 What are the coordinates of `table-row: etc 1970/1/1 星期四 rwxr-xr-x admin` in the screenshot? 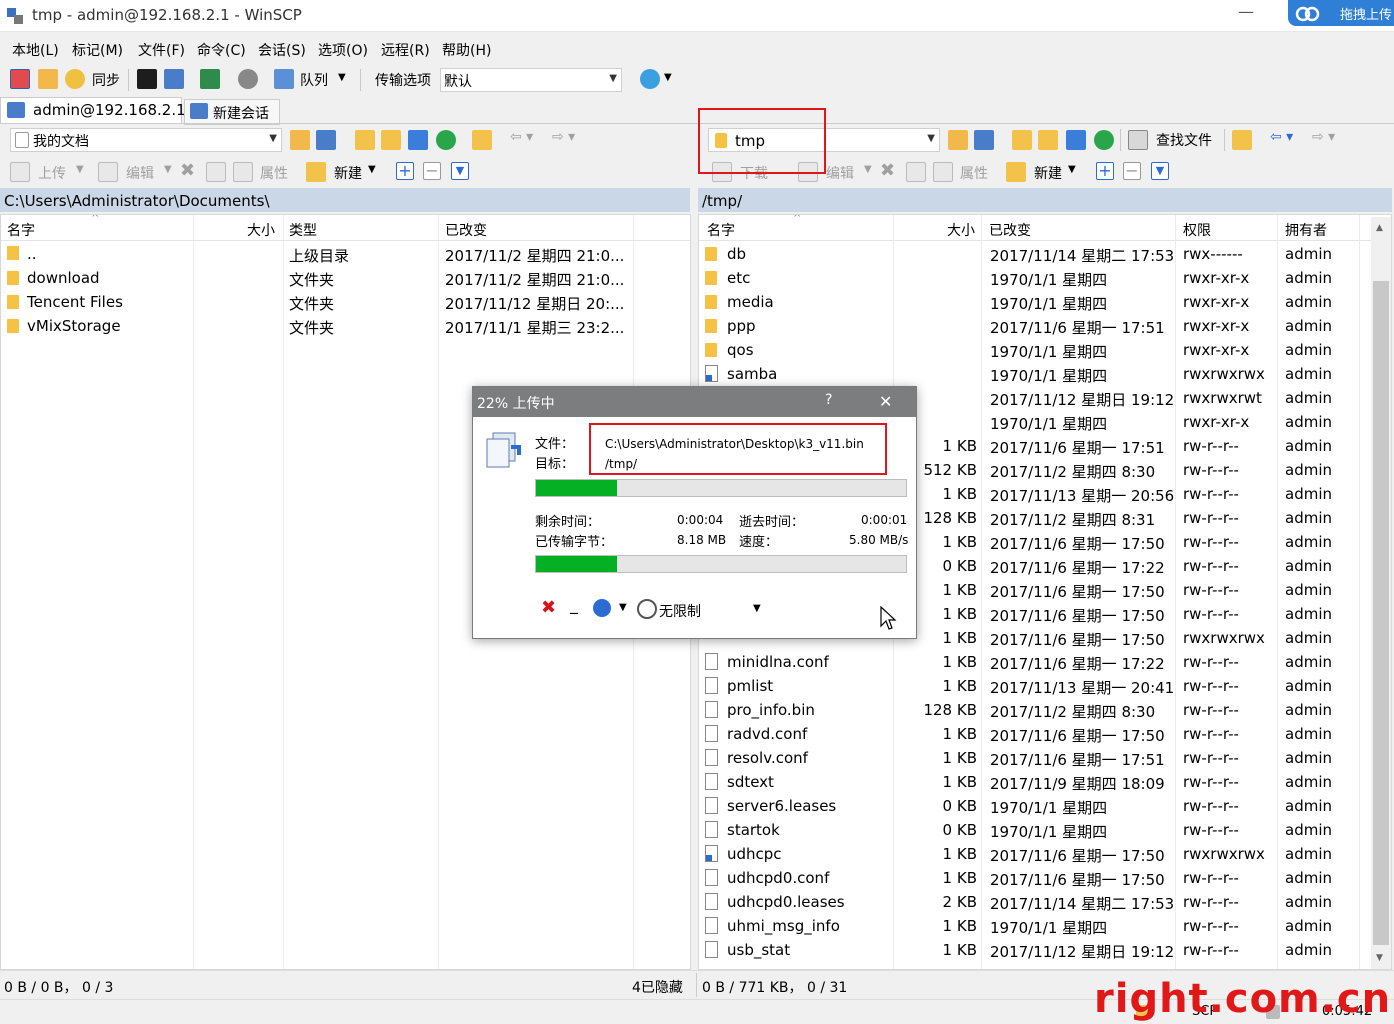 It's located at (1045, 278).